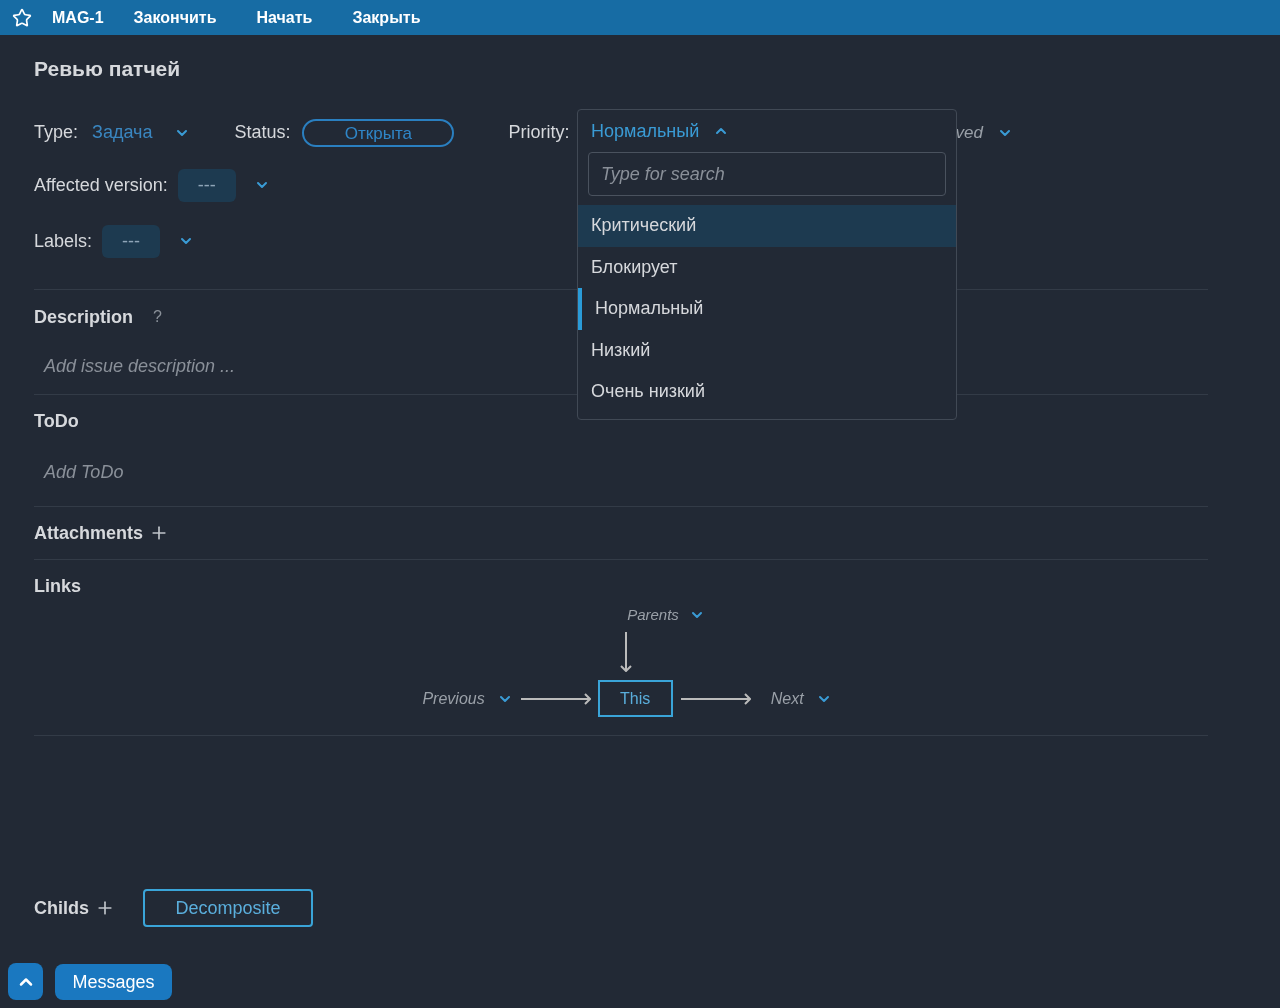 The image size is (1280, 1008). I want to click on action-button: Начать, so click(284, 17).